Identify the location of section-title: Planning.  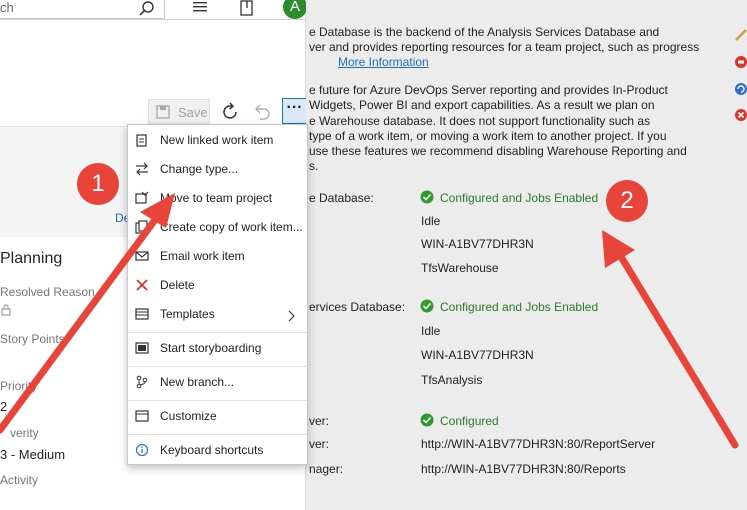
(31, 258).